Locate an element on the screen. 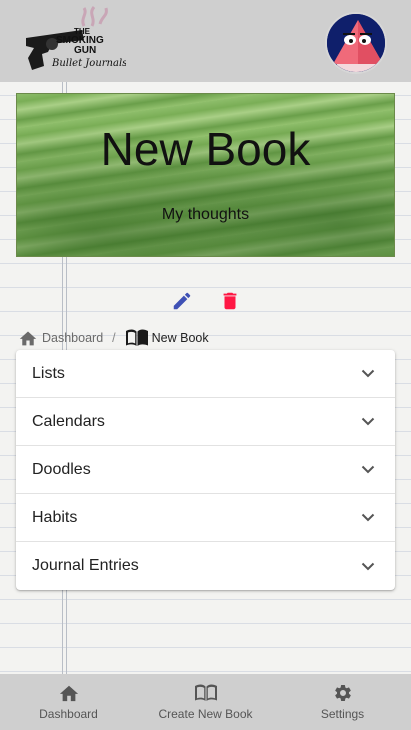 This screenshot has width=411, height=730. book-icon is located at coordinates (136, 337).